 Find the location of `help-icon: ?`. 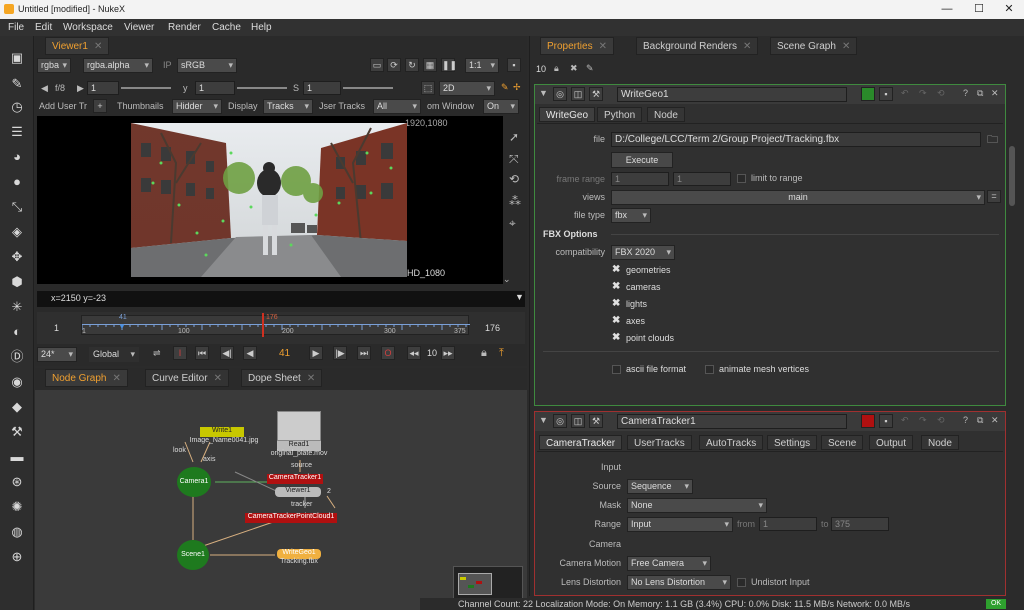

help-icon: ? is located at coordinates (965, 93).